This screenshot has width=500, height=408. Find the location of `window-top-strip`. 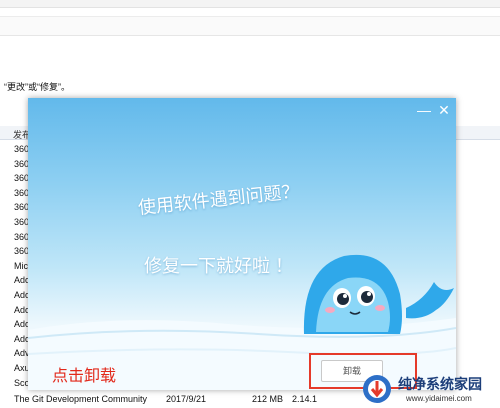

window-top-strip is located at coordinates (250, 4).